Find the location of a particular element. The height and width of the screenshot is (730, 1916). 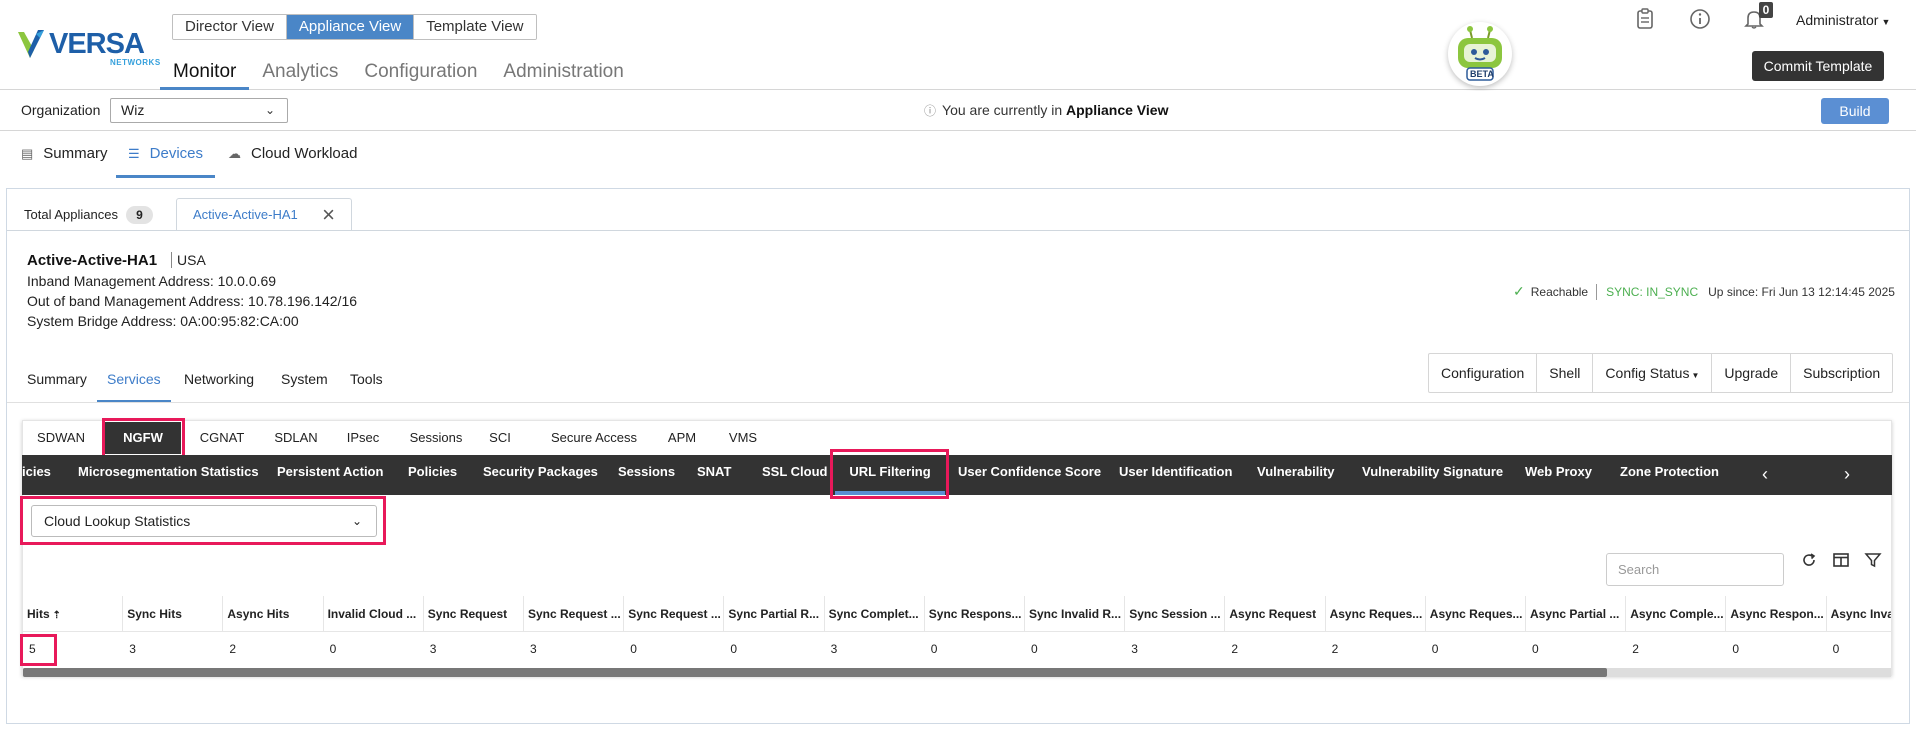

category-ipsec: IPsec is located at coordinates (363, 438).